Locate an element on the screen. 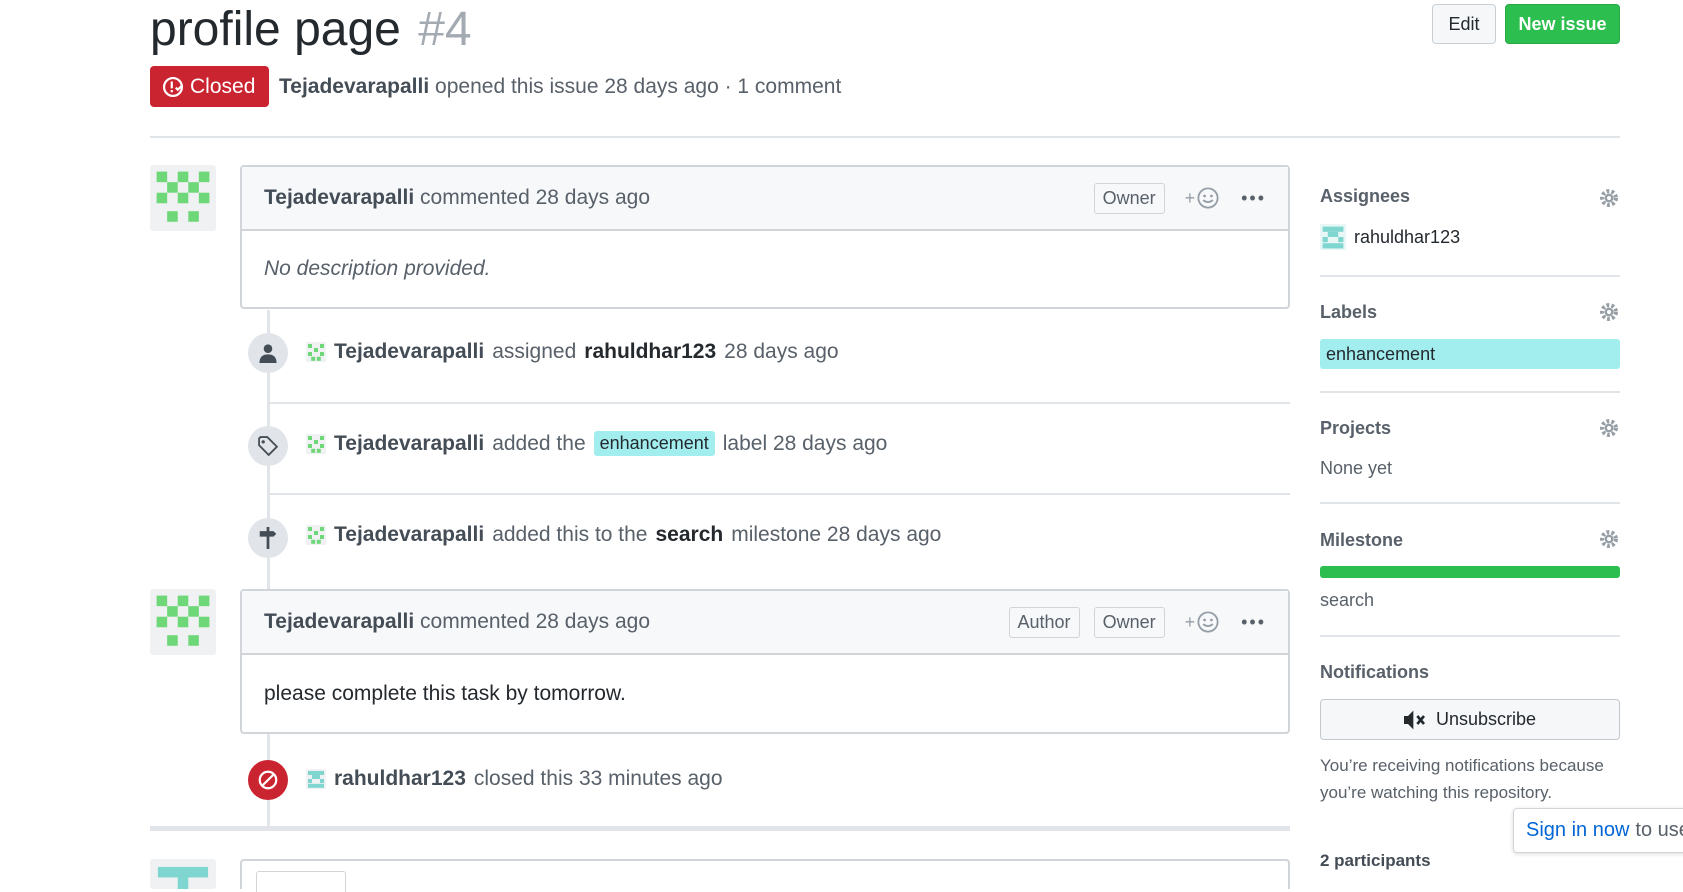 This screenshot has width=1683, height=892. comment-body: No description provided. is located at coordinates (377, 268).